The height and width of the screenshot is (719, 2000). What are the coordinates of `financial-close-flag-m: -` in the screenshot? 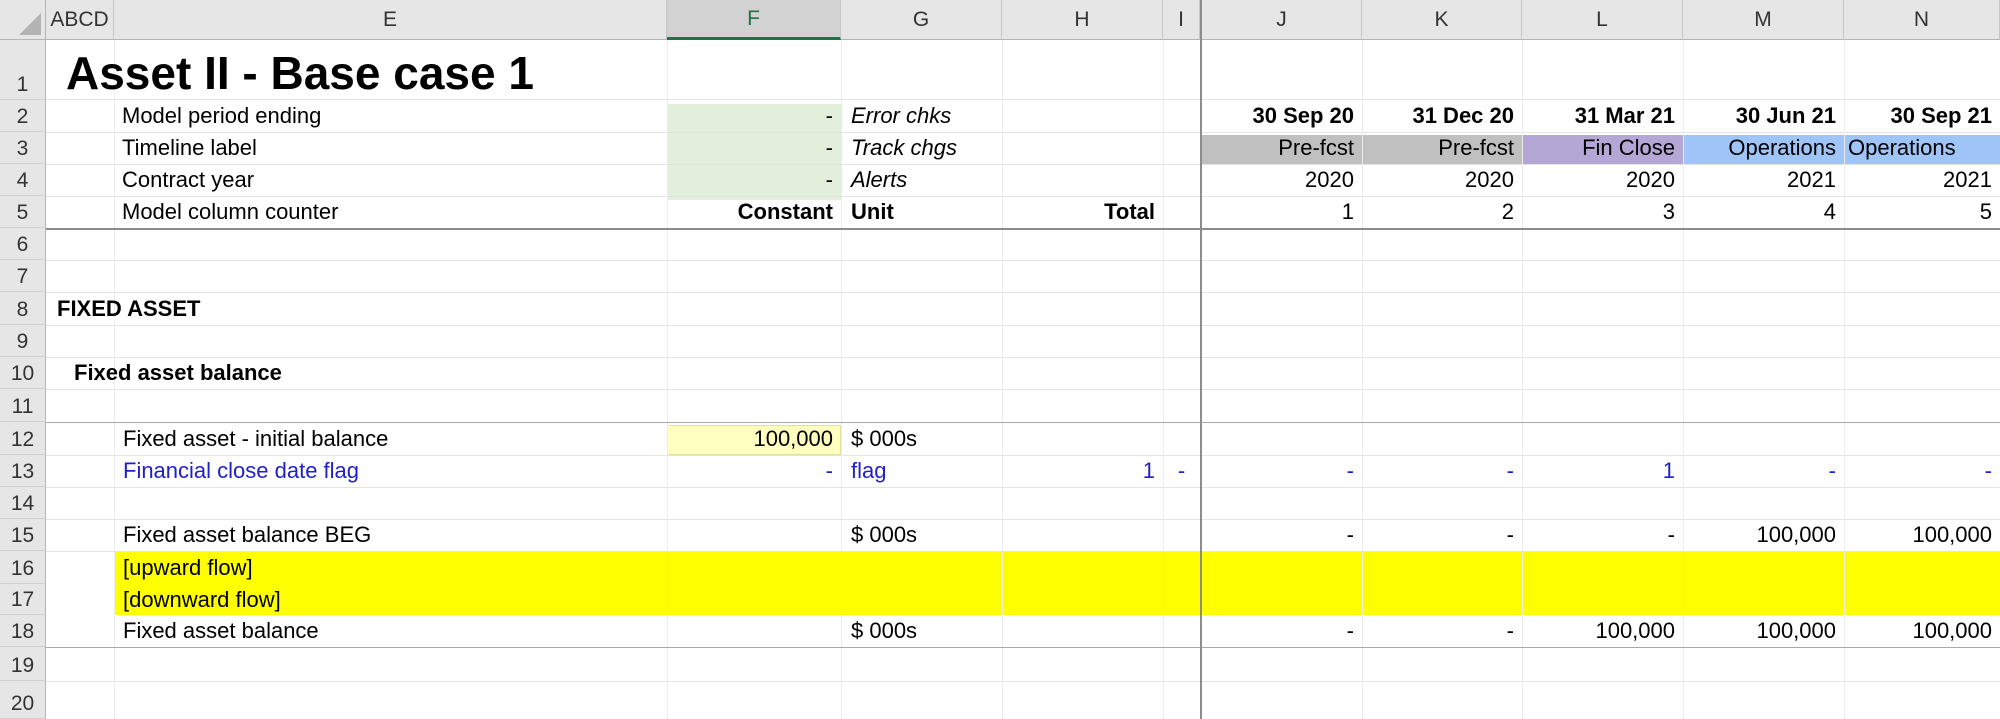 It's located at (1763, 471).